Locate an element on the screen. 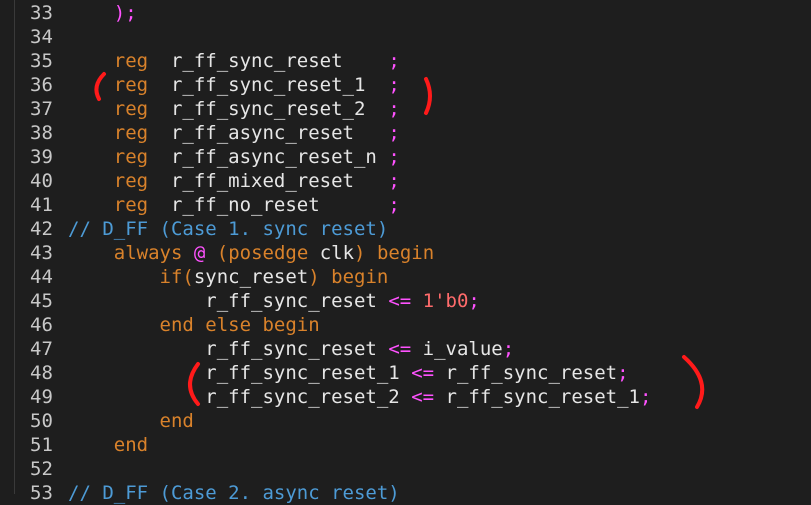  code-token: ); is located at coordinates (125, 13).